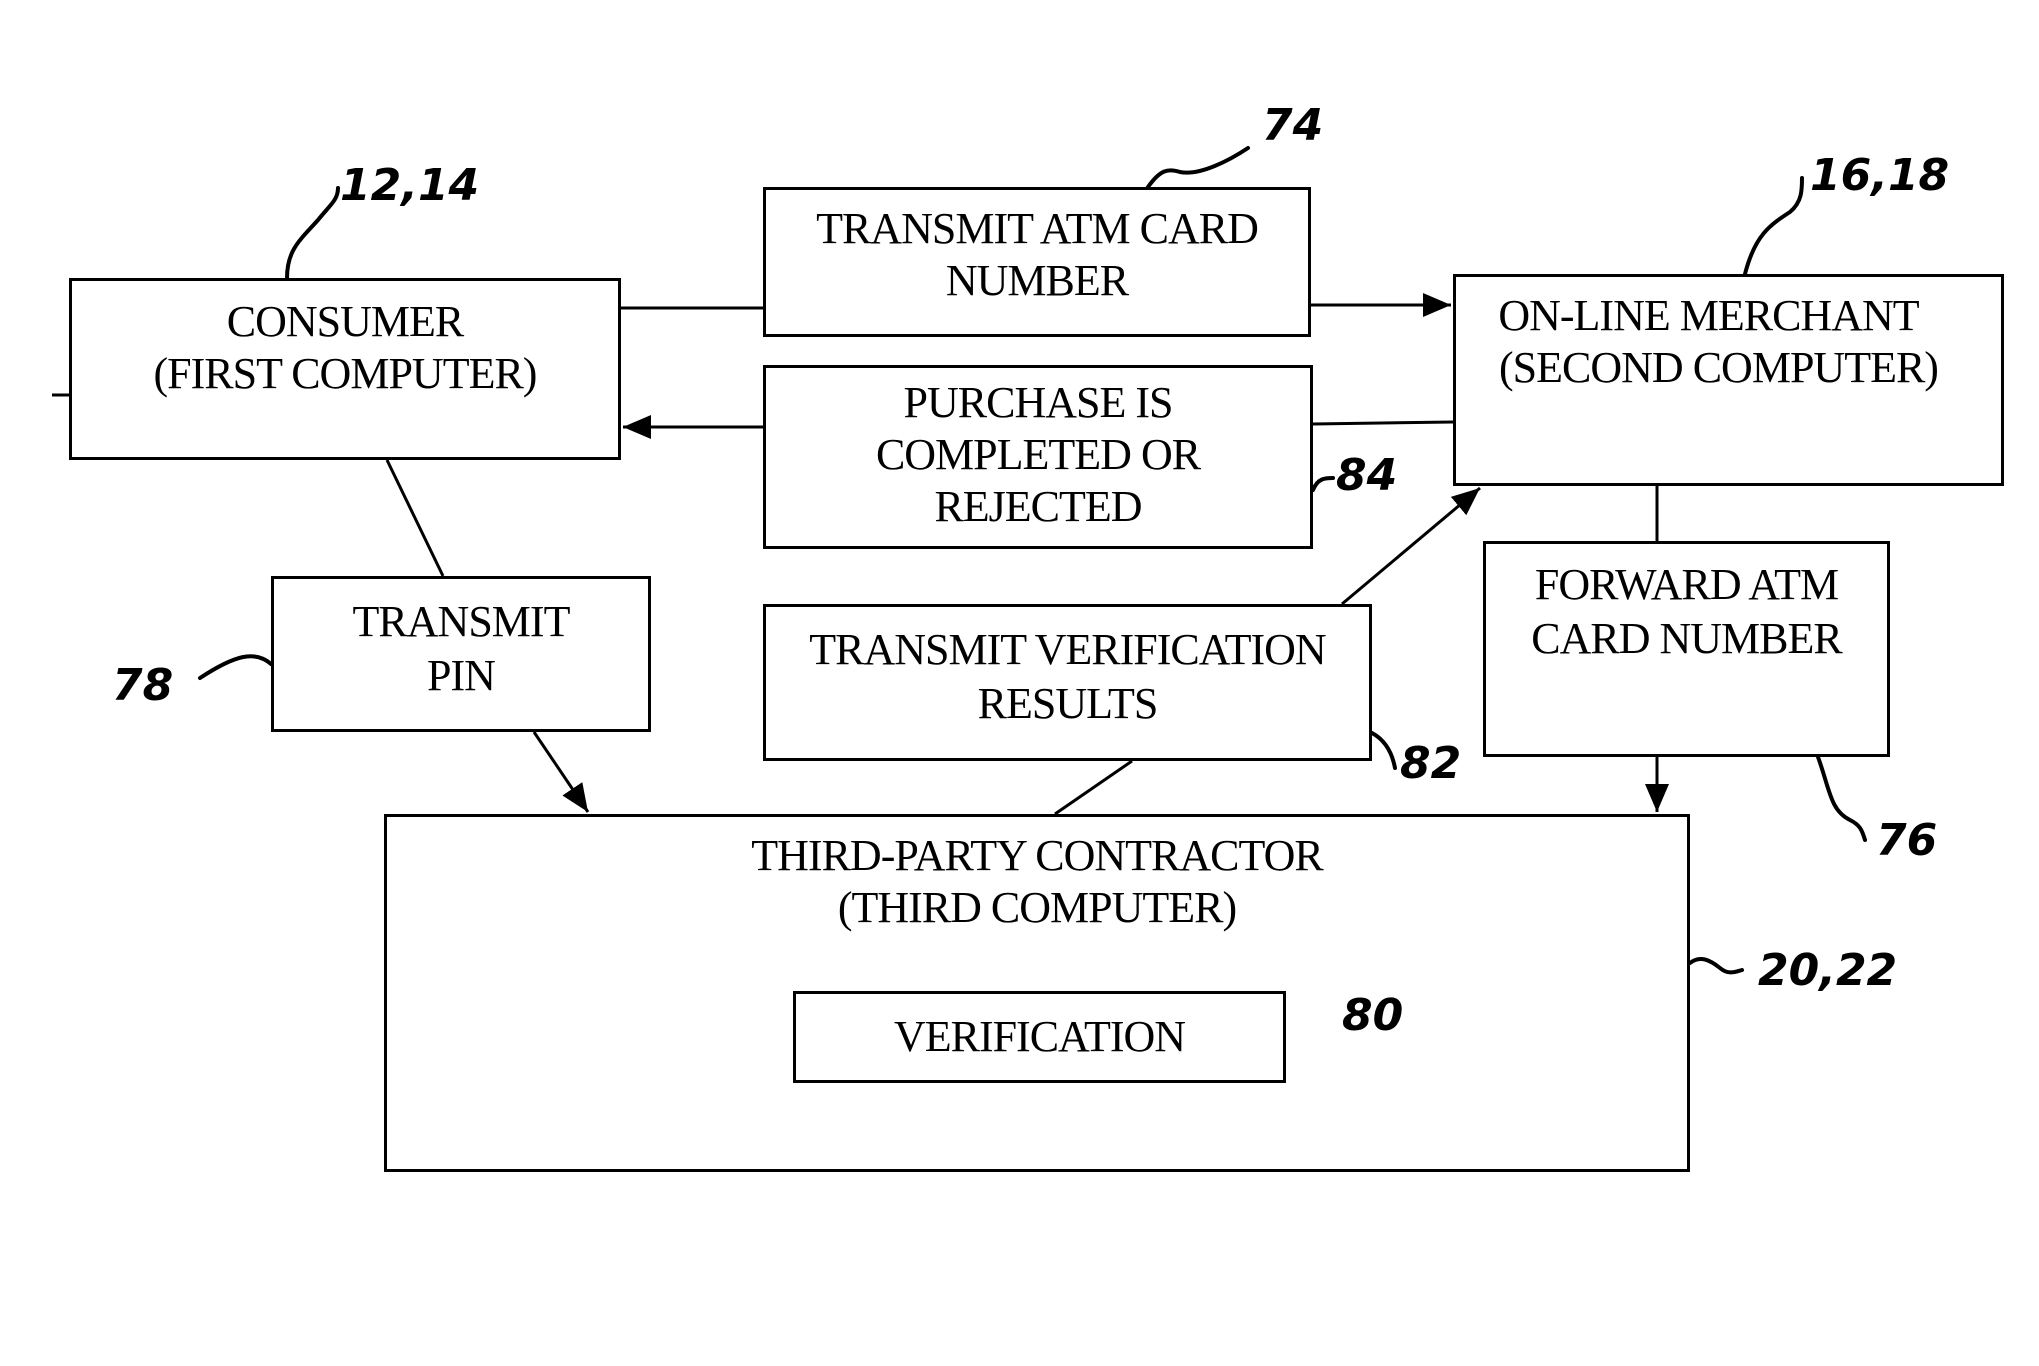 Image resolution: width=2039 pixels, height=1366 pixels. What do you see at coordinates (1037, 855) in the screenshot?
I see `node-third-party-line-1: THIRD-PARTY CONTRACTOR` at bounding box center [1037, 855].